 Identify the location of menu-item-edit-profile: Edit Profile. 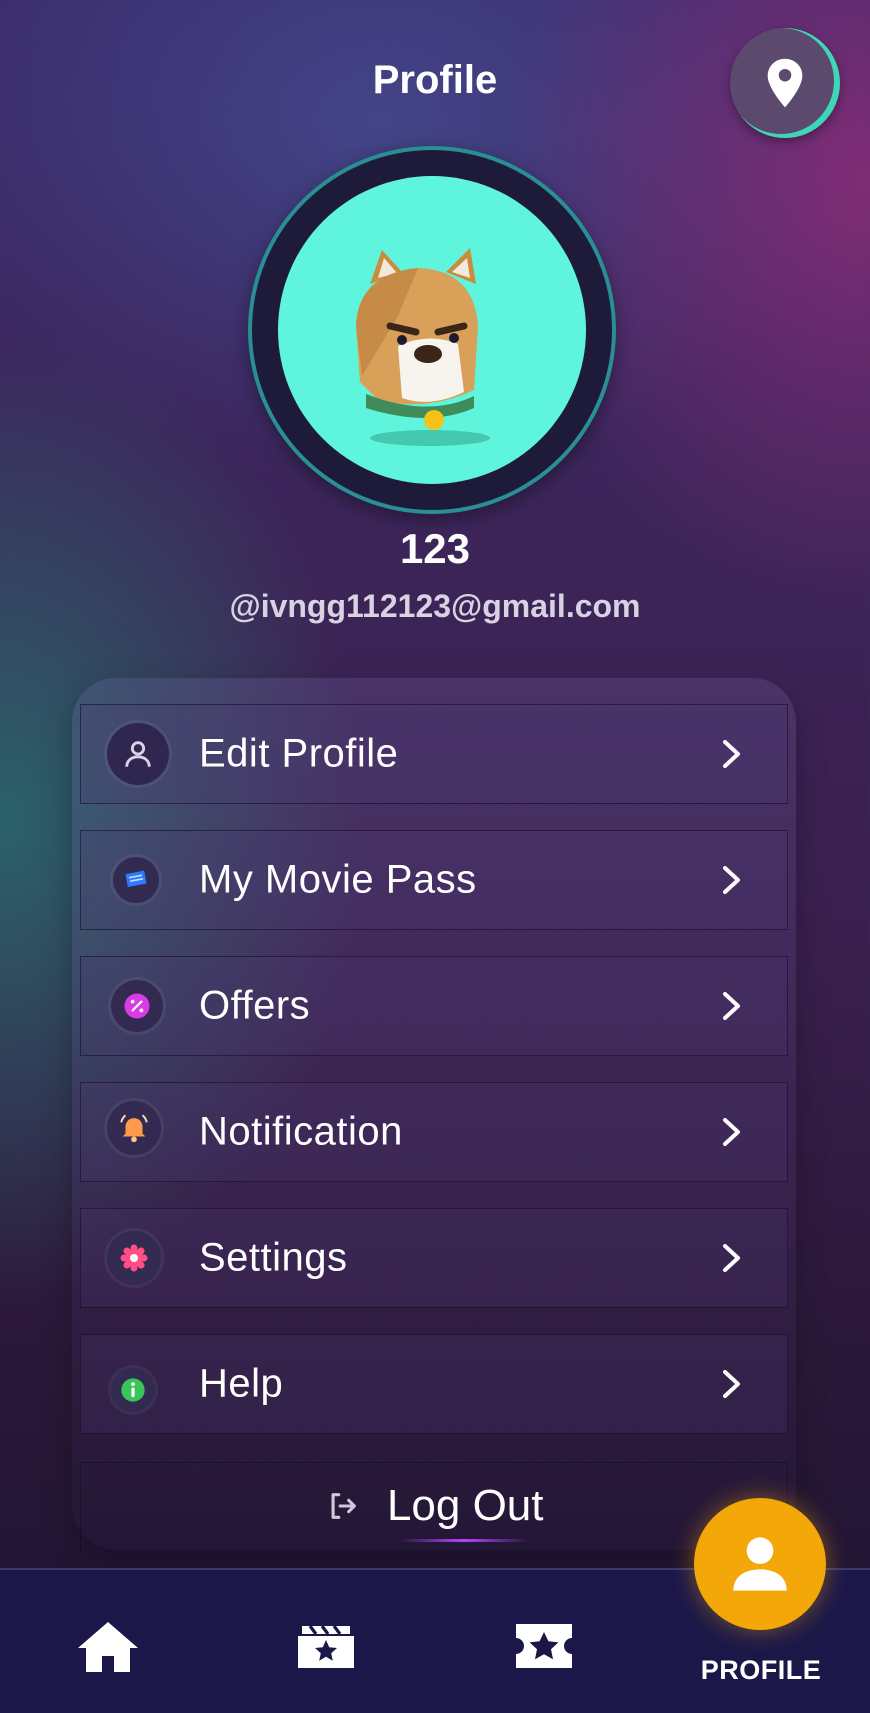
(434, 754).